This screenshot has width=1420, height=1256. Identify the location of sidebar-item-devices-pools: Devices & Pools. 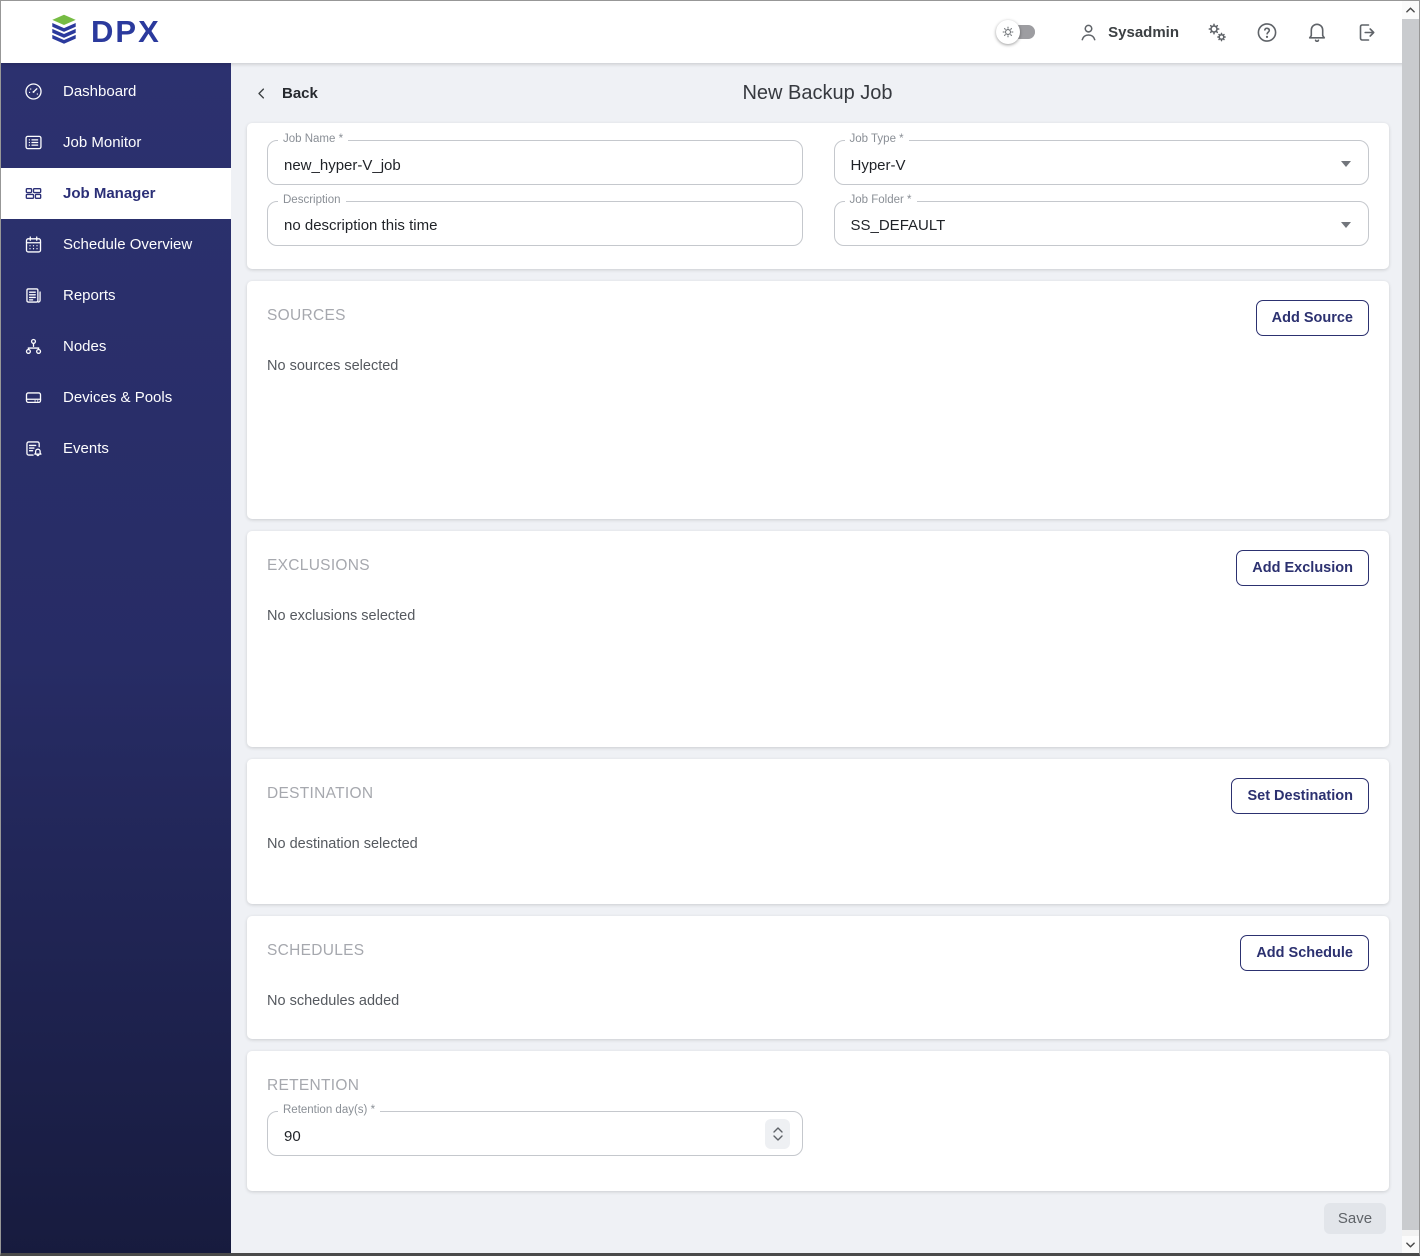
(116, 397).